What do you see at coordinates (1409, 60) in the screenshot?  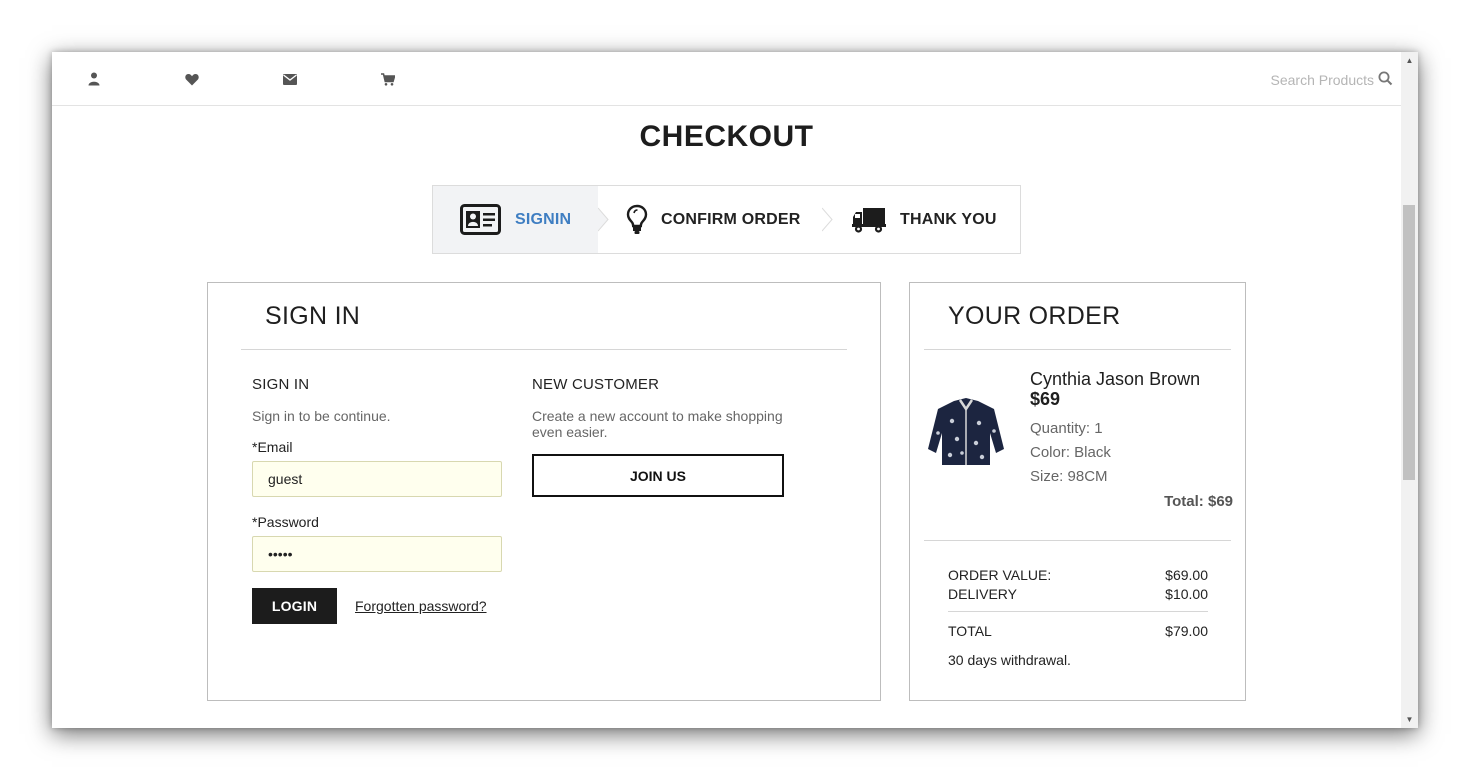 I see `scroll-up-arrow-icon: ▲` at bounding box center [1409, 60].